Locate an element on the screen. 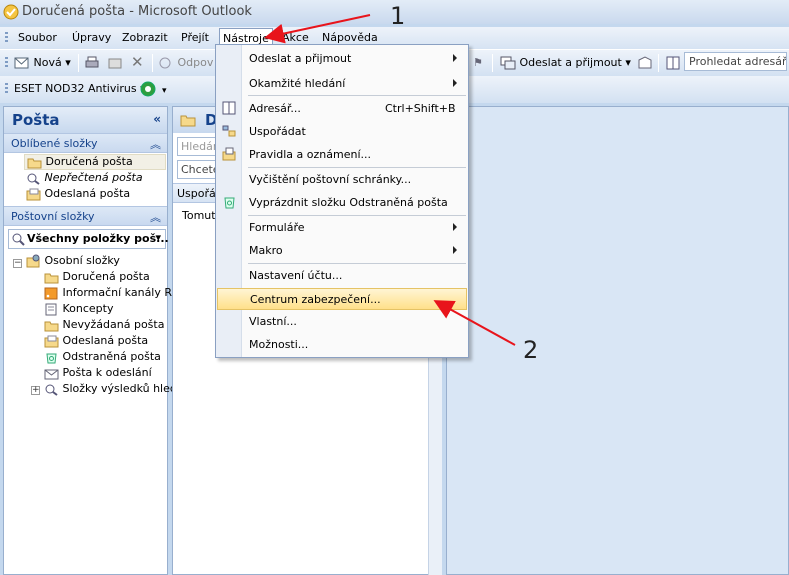 This screenshot has height=575, width=789. annotation-step-1: 1 is located at coordinates (398, 16).